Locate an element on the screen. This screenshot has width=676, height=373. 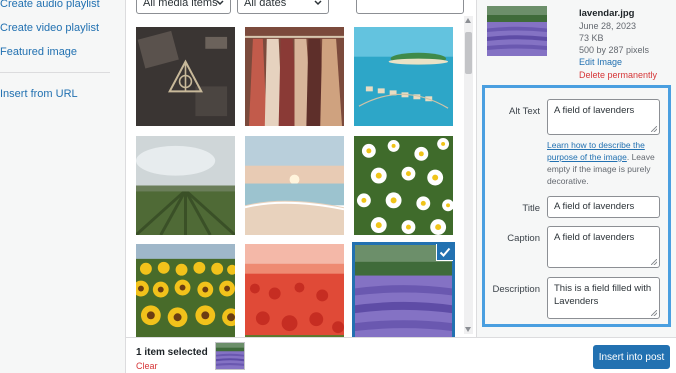
media-item-sunflower-field is located at coordinates (185, 293).